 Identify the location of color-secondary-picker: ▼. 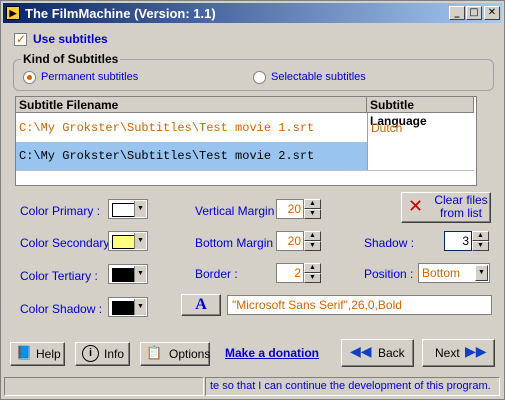
(128, 241).